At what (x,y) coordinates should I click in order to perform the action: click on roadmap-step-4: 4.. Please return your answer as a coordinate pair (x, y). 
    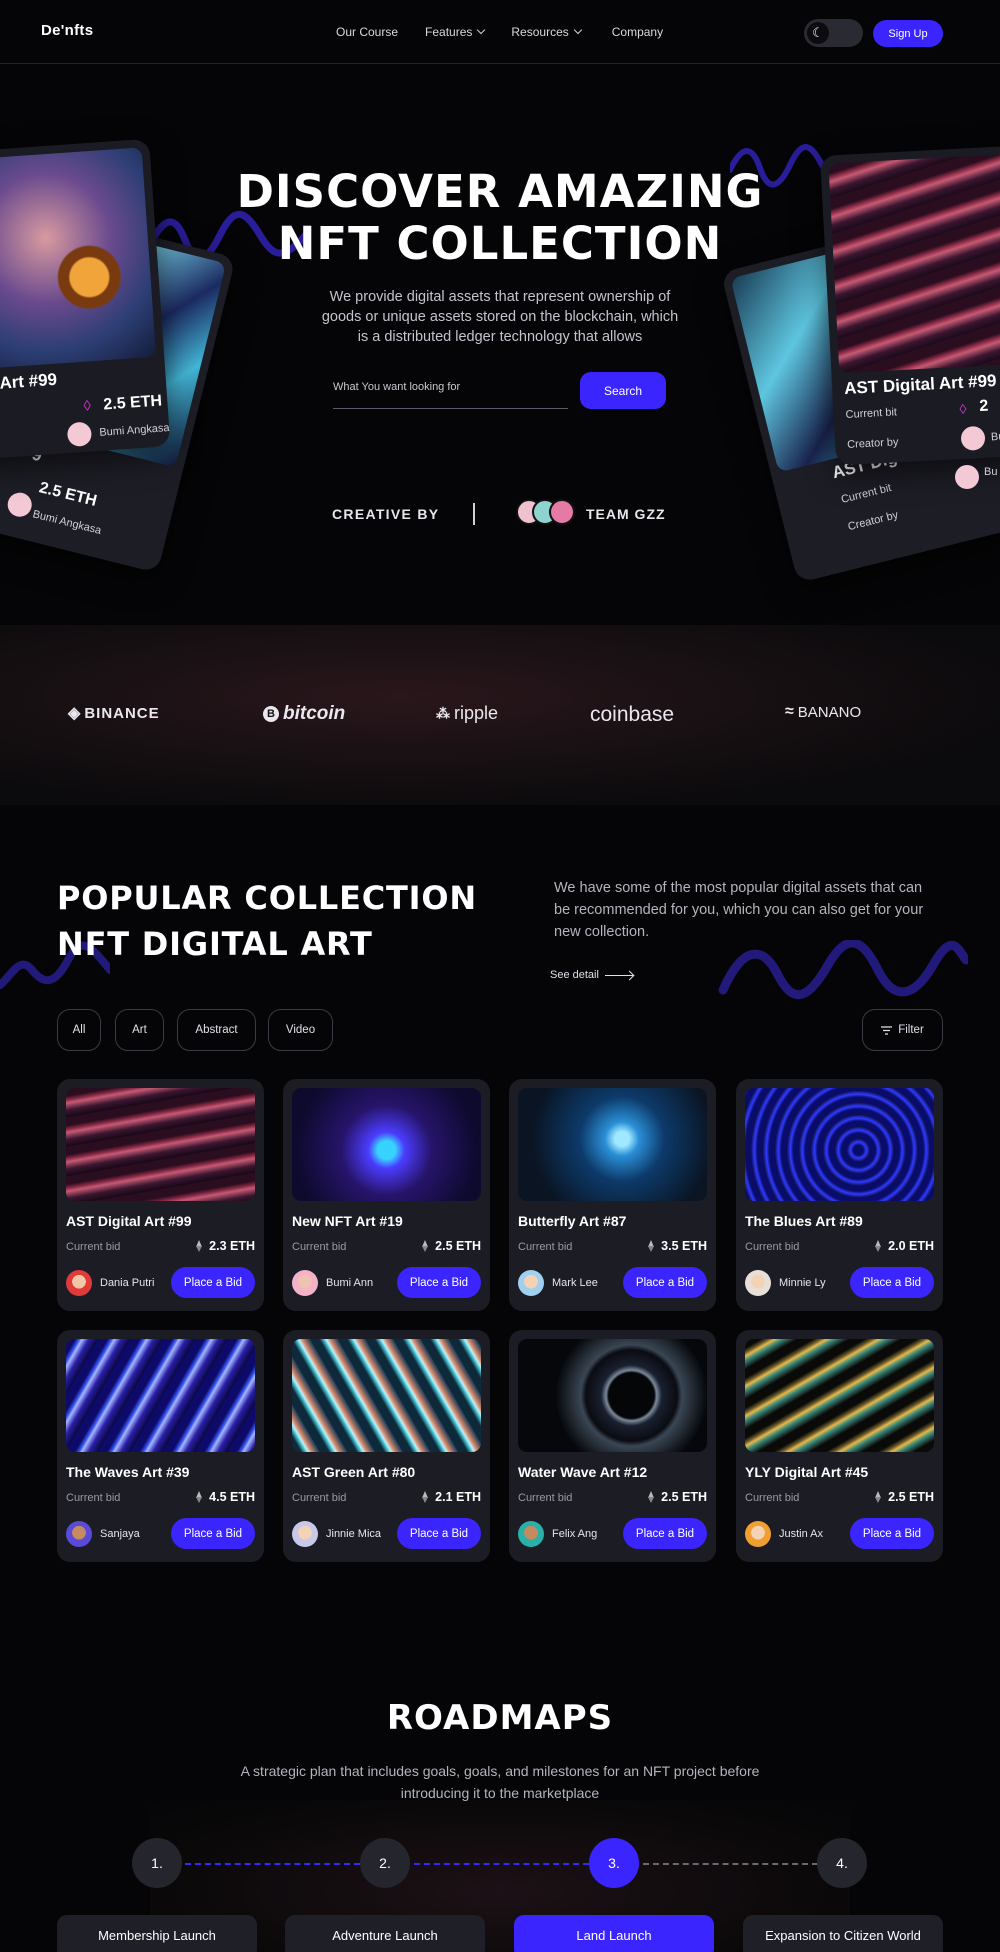
    Looking at the image, I should click on (842, 1863).